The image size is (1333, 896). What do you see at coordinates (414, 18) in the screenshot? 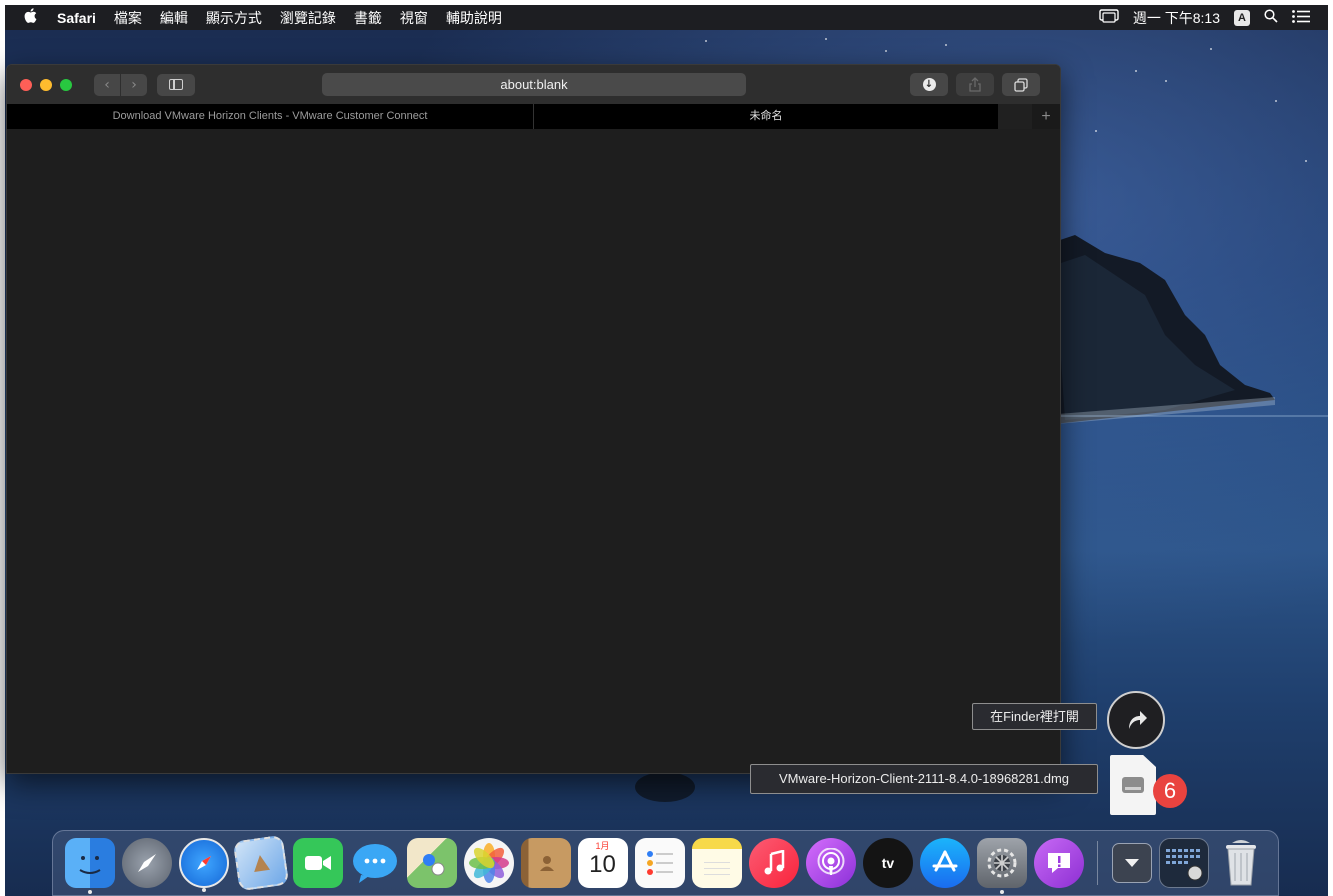
I see `menu-window: 視窗` at bounding box center [414, 18].